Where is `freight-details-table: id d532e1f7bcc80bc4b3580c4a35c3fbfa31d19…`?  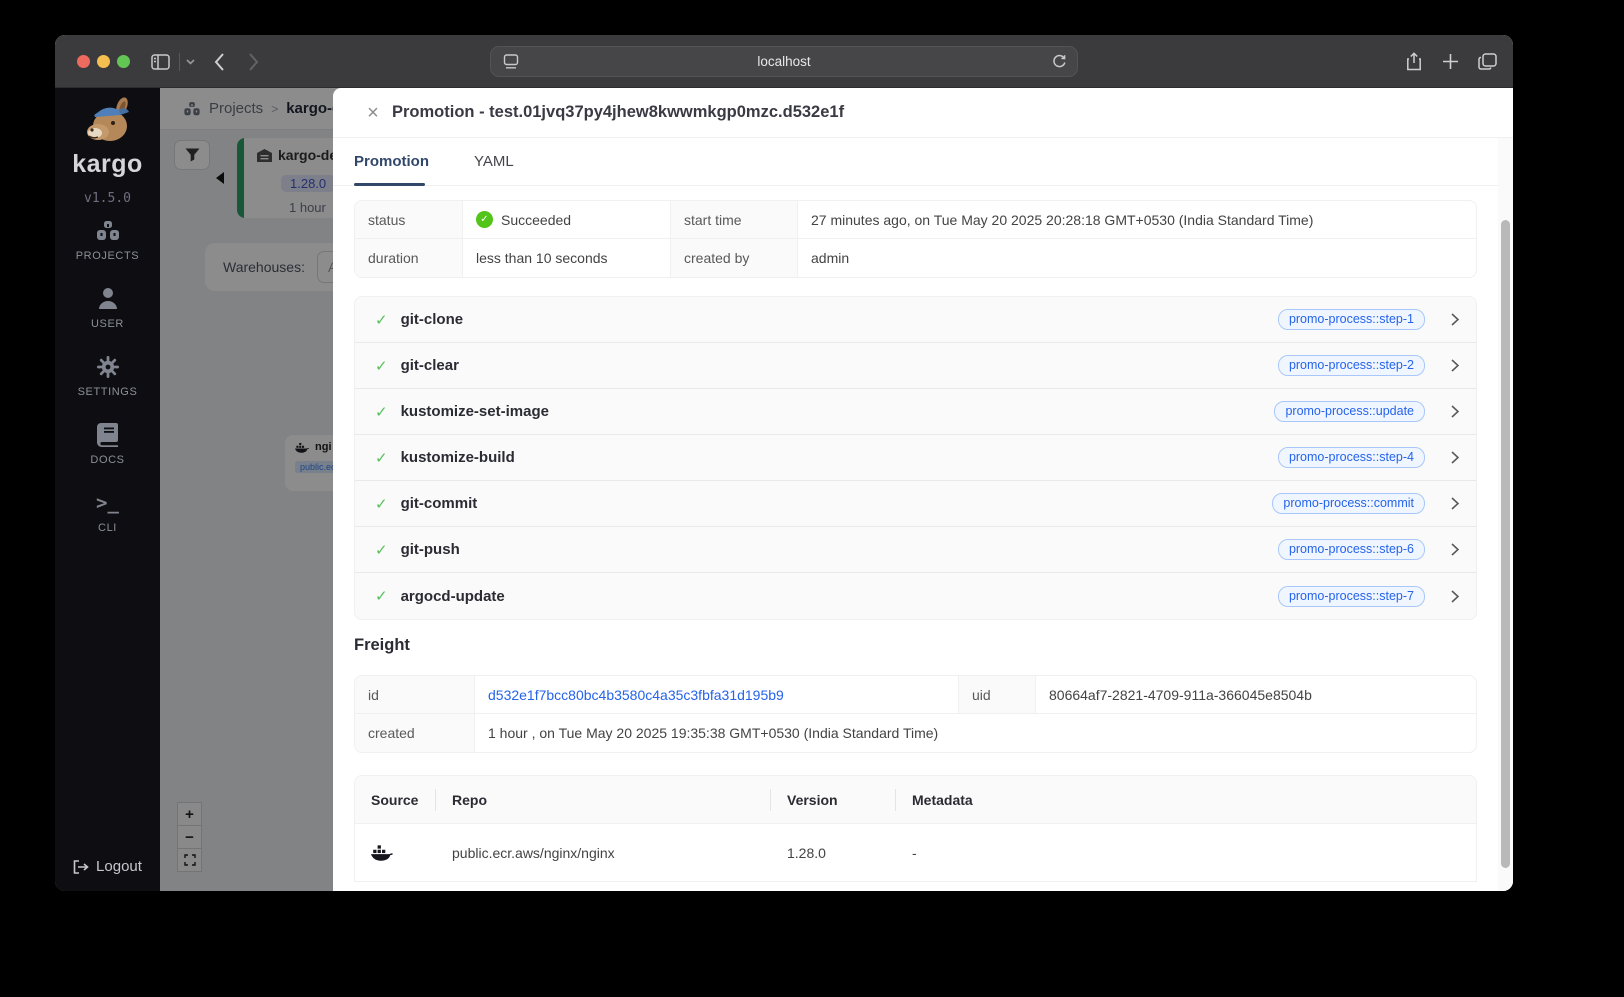 freight-details-table: id d532e1f7bcc80bc4b3580c4a35c3fbfa31d19… is located at coordinates (915, 714).